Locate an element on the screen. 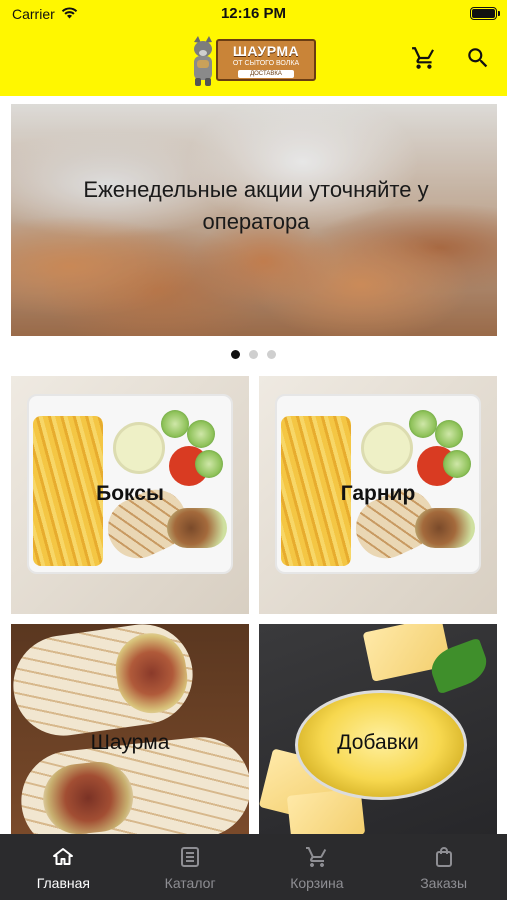 The width and height of the screenshot is (507, 900). header-search-button is located at coordinates (478, 58).